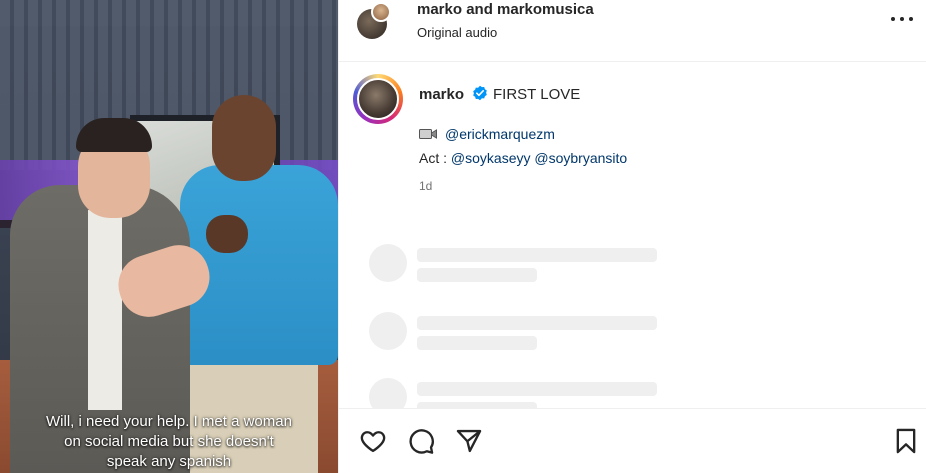 This screenshot has width=926, height=473. I want to click on post-timestamp: 1d, so click(425, 186).